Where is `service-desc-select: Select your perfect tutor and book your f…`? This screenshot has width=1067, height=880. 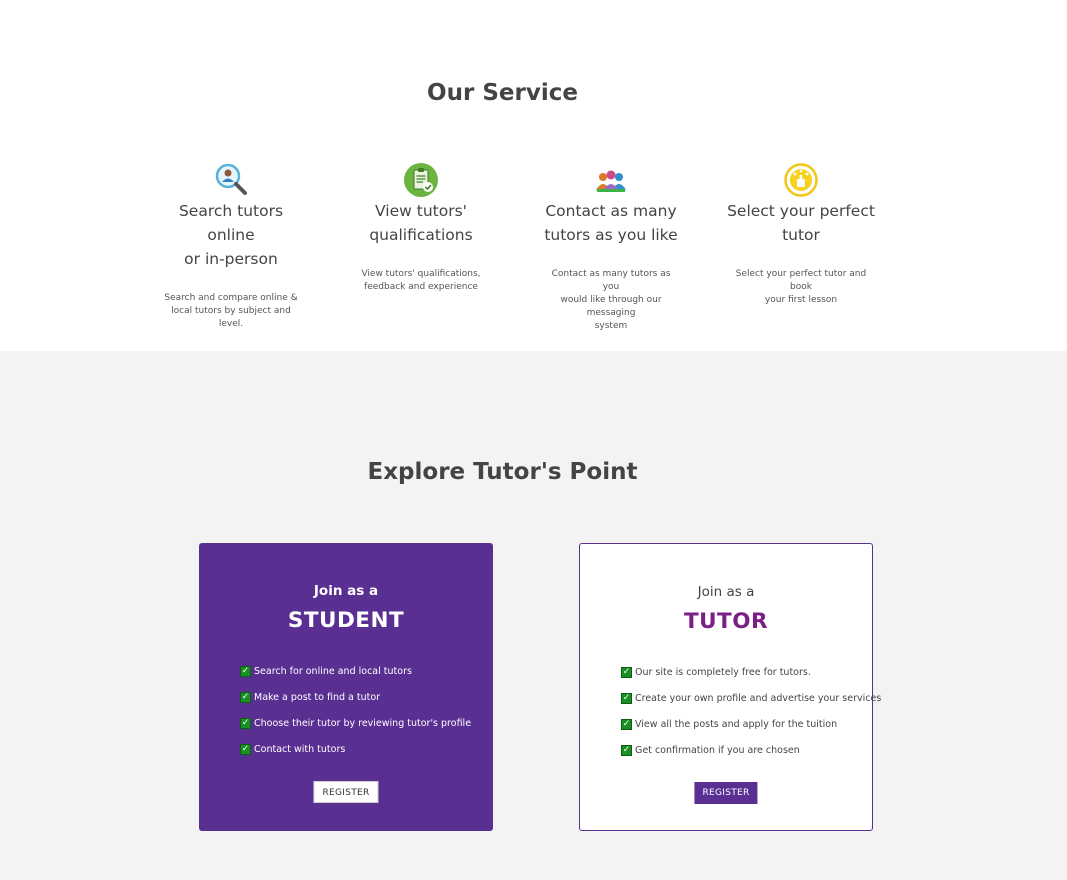
service-desc-select: Select your perfect tutor and book your f… is located at coordinates (801, 287).